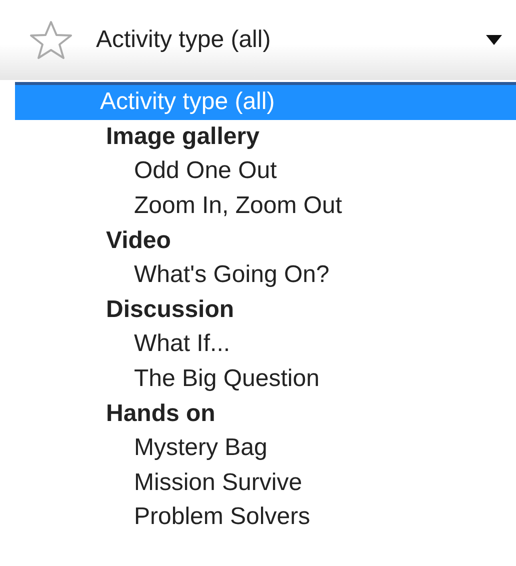 The image size is (516, 566). I want to click on dropdown-option: The Big Question, so click(265, 379).